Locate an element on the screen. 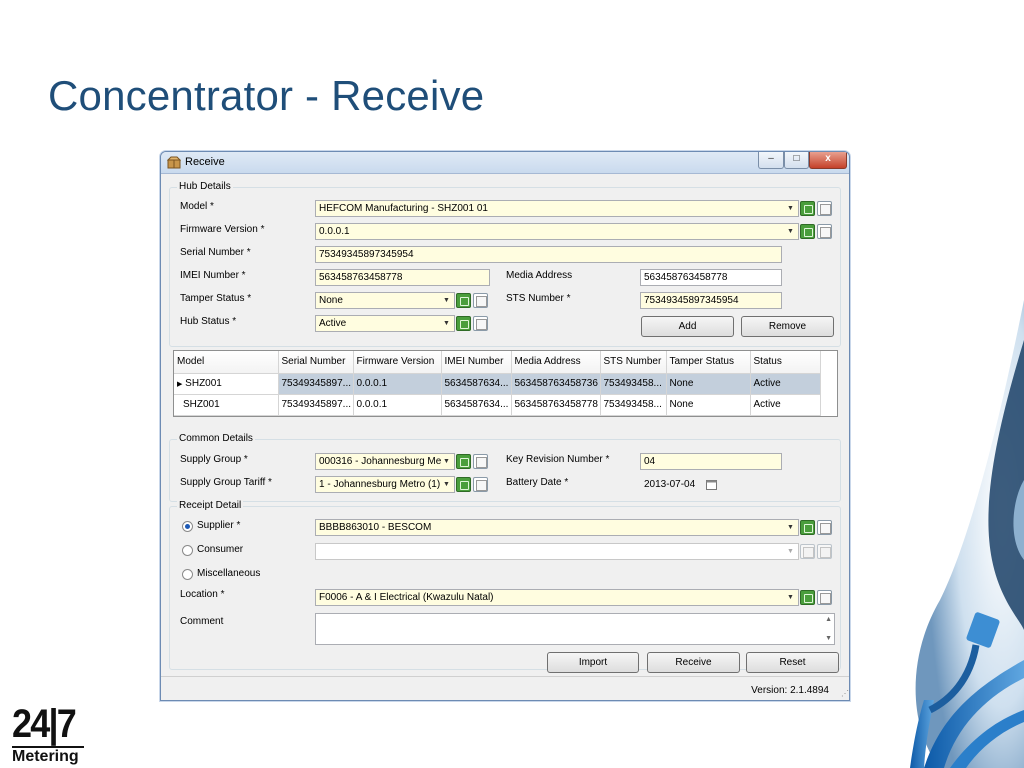  common-details-label: Common Details is located at coordinates (216, 438).